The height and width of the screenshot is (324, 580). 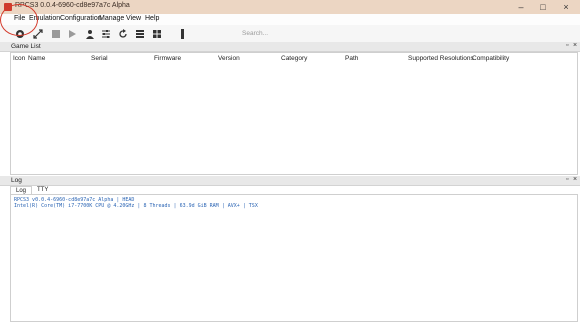 What do you see at coordinates (19, 58) in the screenshot?
I see `column-icon: Icon` at bounding box center [19, 58].